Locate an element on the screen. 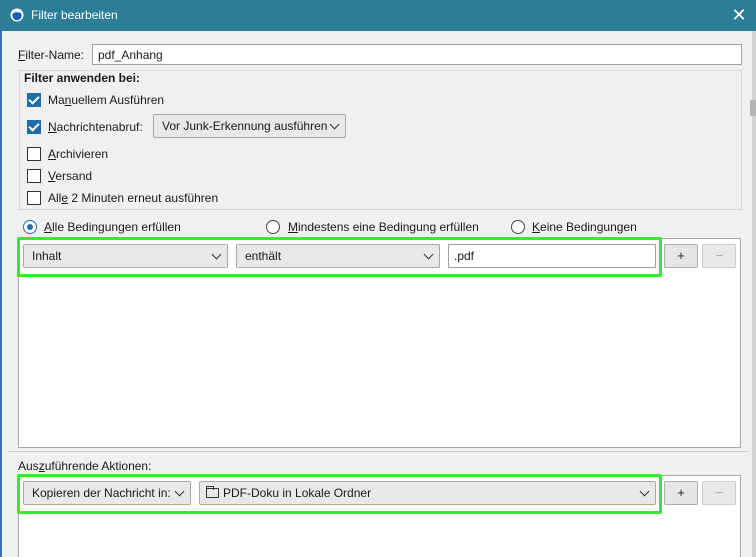 The height and width of the screenshot is (557, 756). mail-fetch-label: Nachrichtenabruf: is located at coordinates (95, 127).